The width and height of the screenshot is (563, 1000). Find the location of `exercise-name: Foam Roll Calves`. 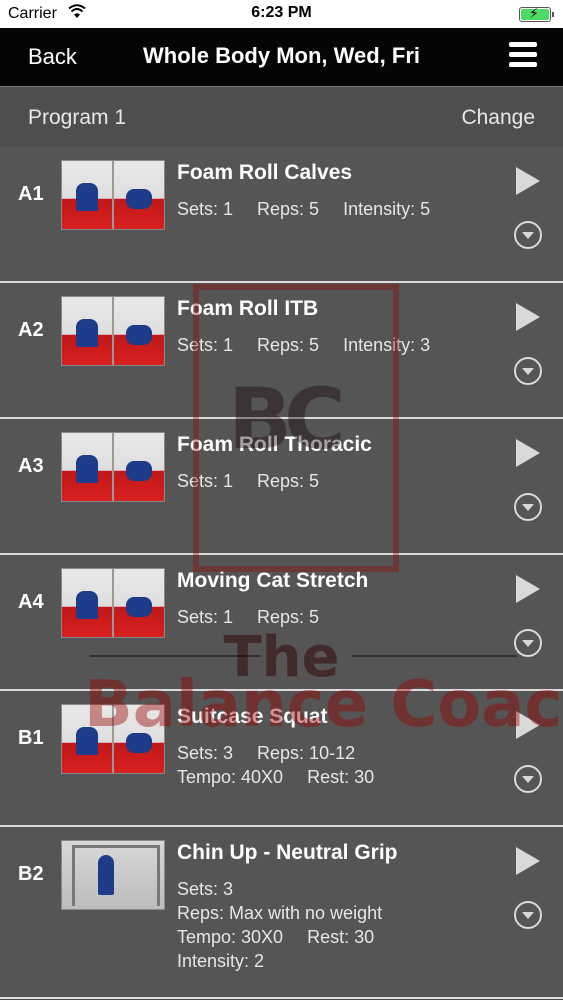

exercise-name: Foam Roll Calves is located at coordinates (265, 172).